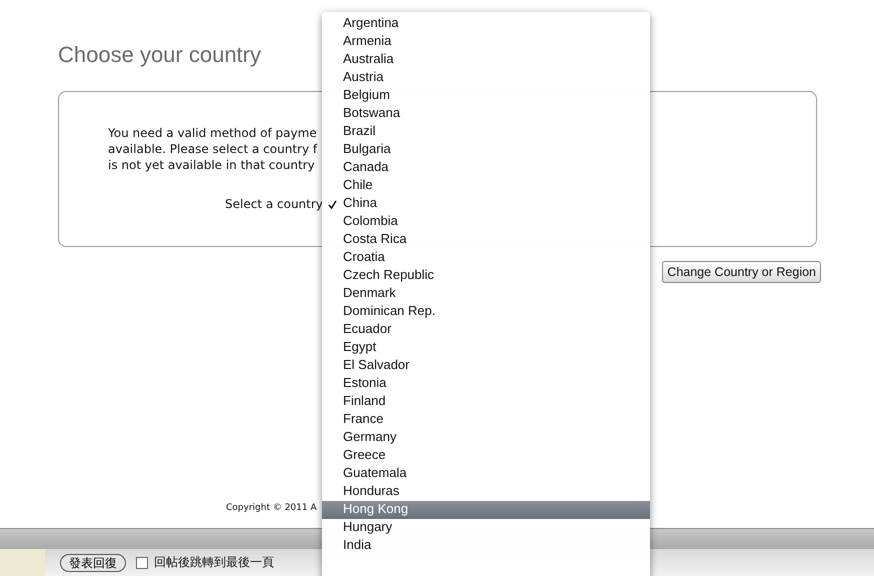 The height and width of the screenshot is (576, 874). Describe the element at coordinates (486, 384) in the screenshot. I see `menu-item: Estonia` at that location.